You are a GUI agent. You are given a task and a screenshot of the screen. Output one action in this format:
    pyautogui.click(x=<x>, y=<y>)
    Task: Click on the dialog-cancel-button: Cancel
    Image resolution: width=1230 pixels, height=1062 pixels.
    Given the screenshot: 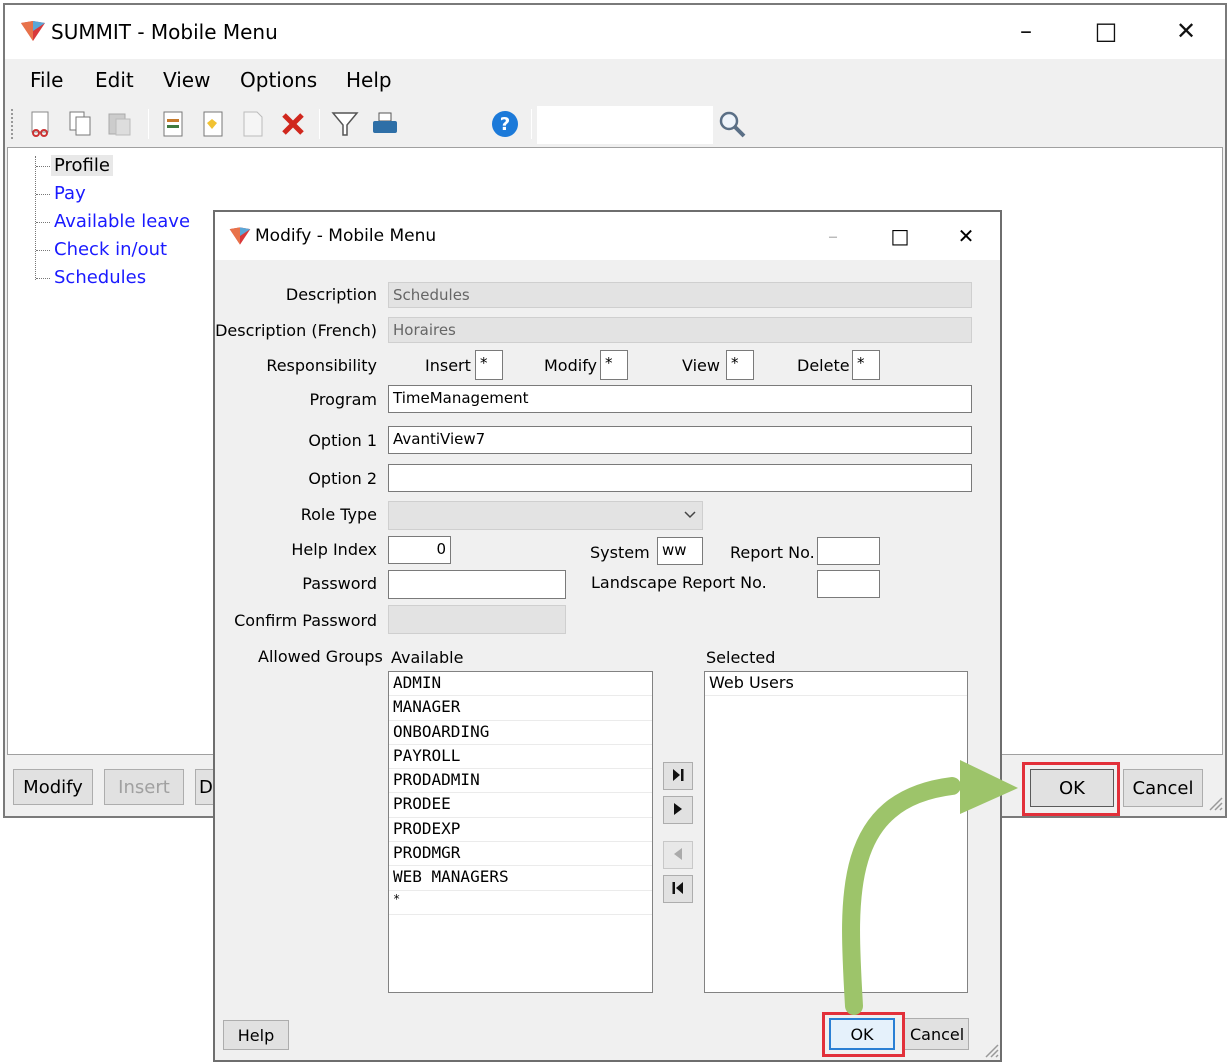 What is the action you would take?
    pyautogui.click(x=936, y=1034)
    